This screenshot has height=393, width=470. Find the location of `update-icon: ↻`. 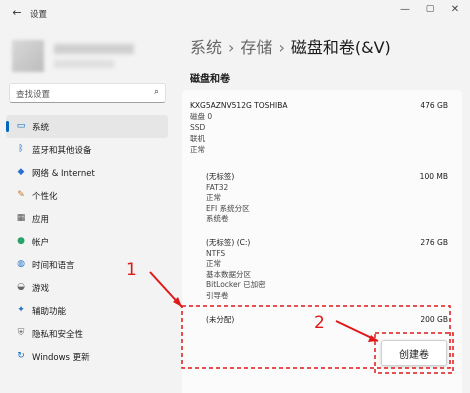

update-icon: ↻ is located at coordinates (21, 356).